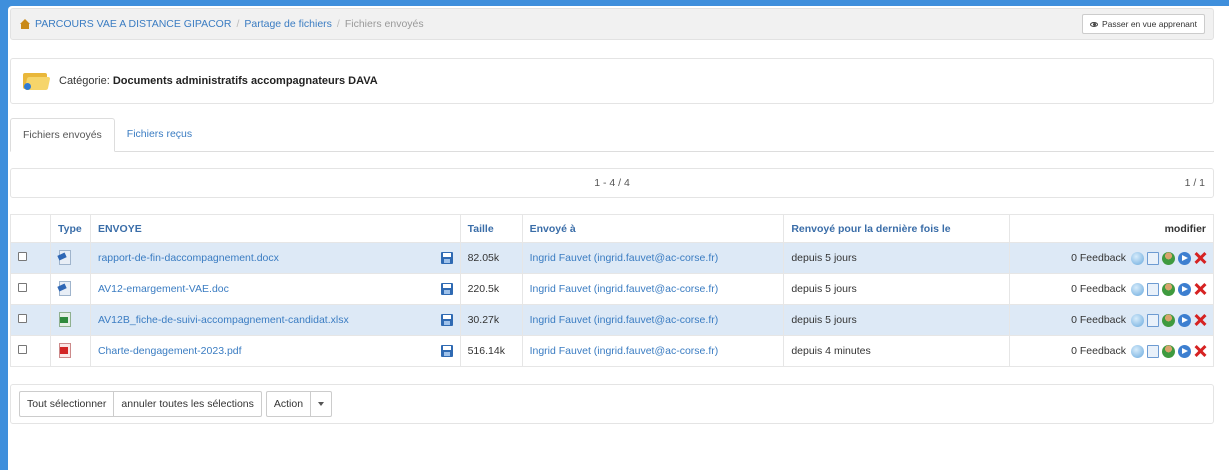  Describe the element at coordinates (612, 135) in the screenshot. I see `file-tabs: Fichiers envoyés Fichiers reçus` at that location.